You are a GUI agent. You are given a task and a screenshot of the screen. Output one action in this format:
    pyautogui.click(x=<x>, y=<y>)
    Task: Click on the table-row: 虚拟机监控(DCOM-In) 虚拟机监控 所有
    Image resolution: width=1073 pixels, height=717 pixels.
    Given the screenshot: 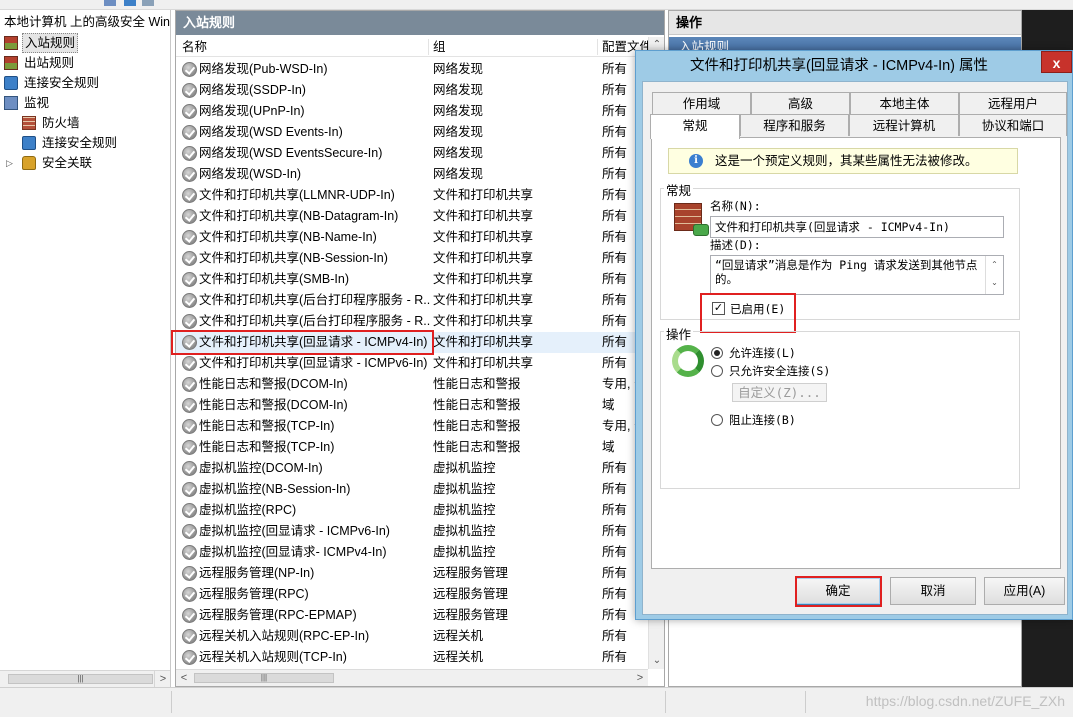 What is the action you would take?
    pyautogui.click(x=412, y=468)
    